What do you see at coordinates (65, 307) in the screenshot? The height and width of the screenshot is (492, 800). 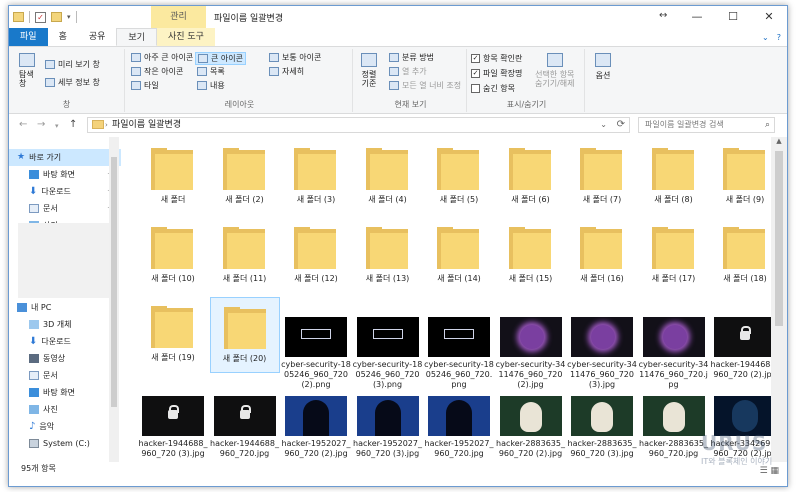 I see `nav-this-pc: 내 PC` at bounding box center [65, 307].